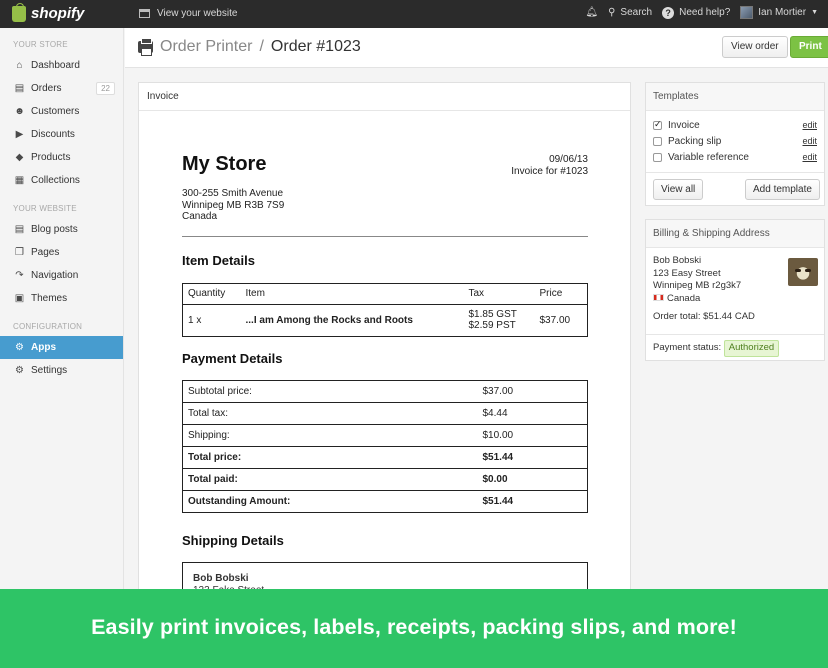  What do you see at coordinates (49, 298) in the screenshot?
I see `sidebar-item-label: Themes` at bounding box center [49, 298].